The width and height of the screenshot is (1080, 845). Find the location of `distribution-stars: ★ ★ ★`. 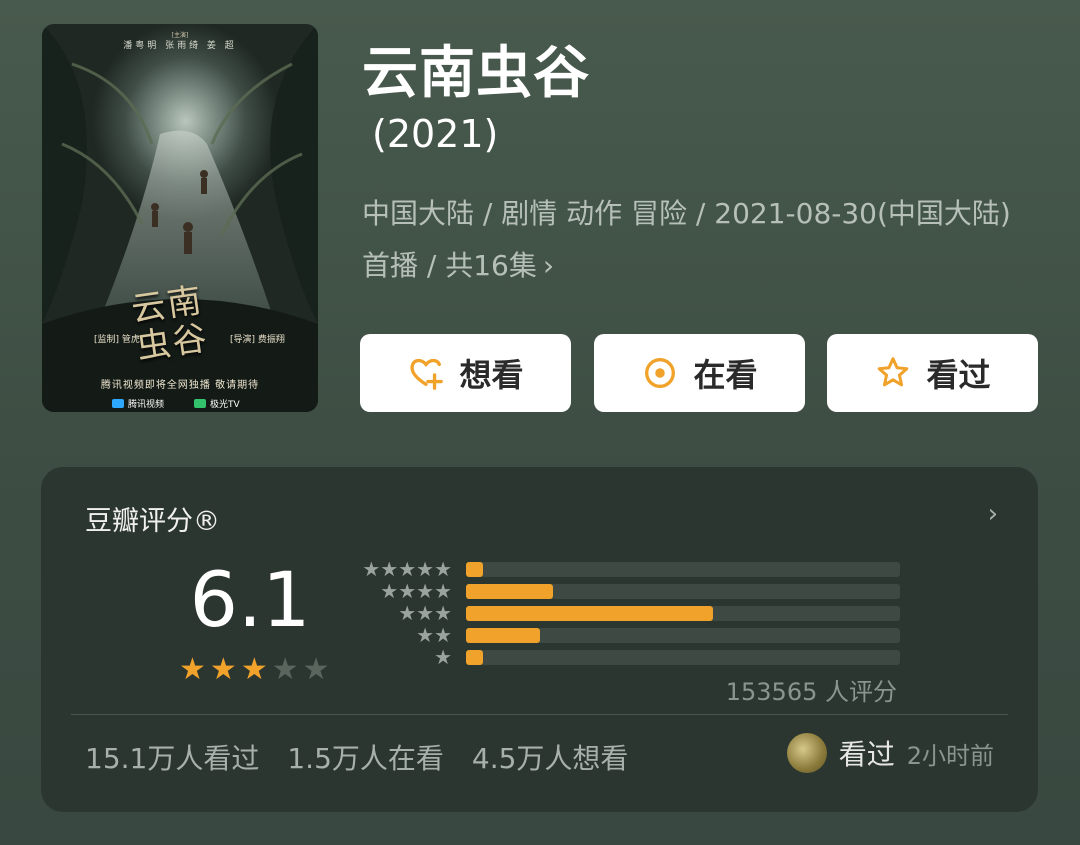

distribution-stars: ★ ★ ★ is located at coordinates (403, 613).